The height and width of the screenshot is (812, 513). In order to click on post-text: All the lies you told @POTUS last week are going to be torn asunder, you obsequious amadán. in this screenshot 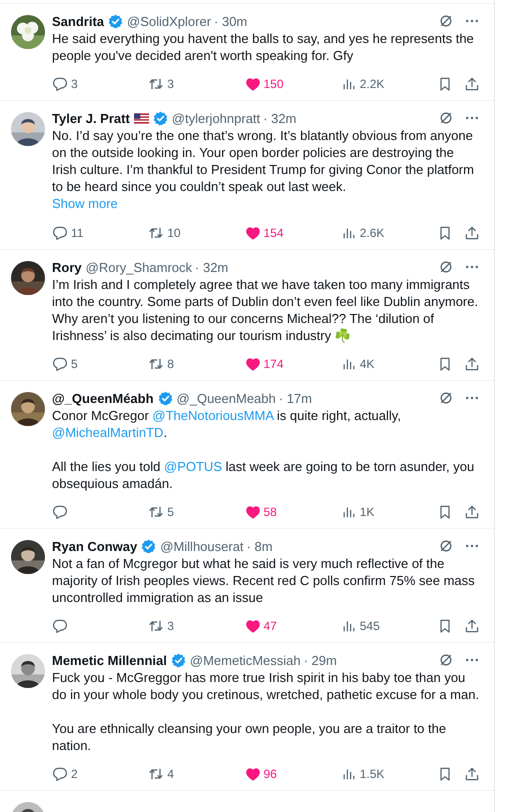, I will do `click(264, 475)`.